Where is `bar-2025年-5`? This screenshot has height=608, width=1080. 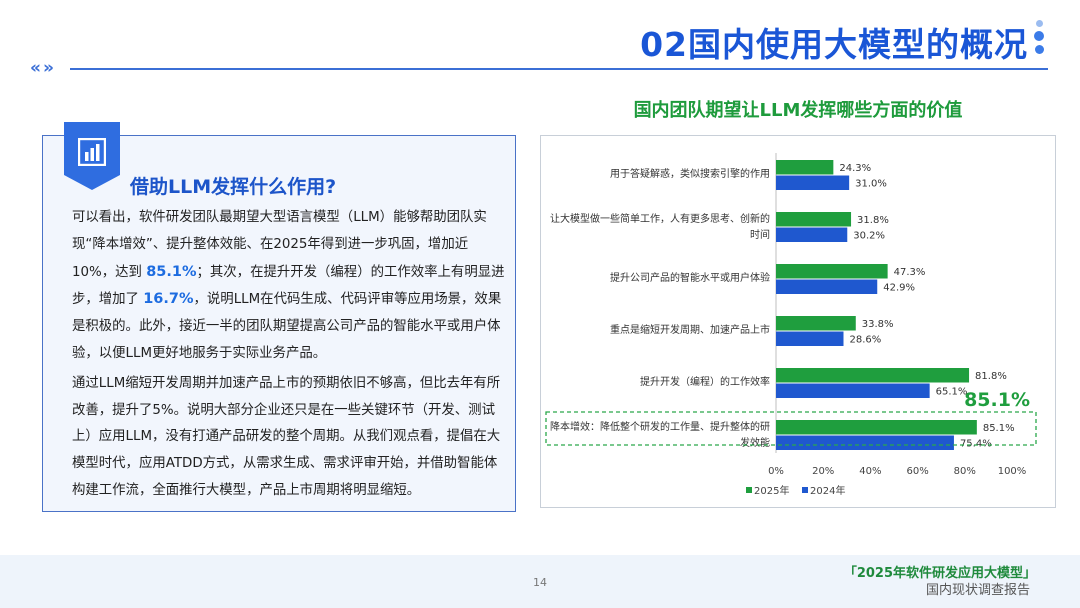
bar-2025年-5 is located at coordinates (876, 427).